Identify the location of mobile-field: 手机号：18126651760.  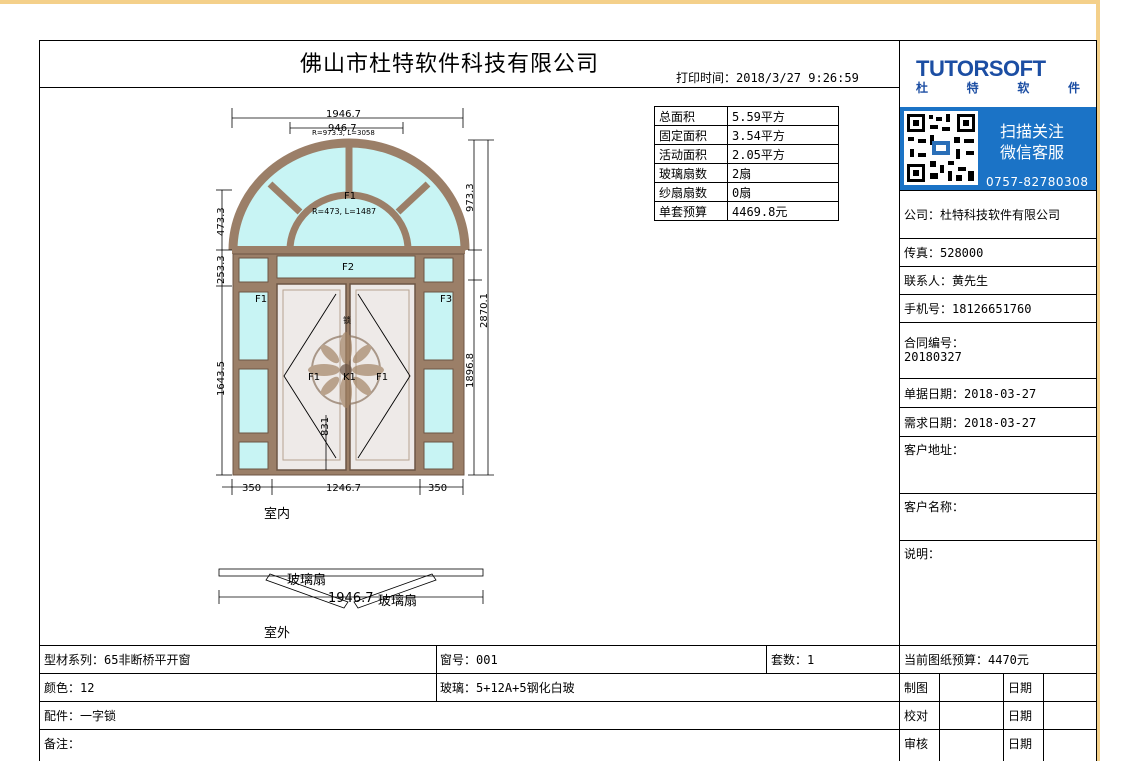
(968, 309).